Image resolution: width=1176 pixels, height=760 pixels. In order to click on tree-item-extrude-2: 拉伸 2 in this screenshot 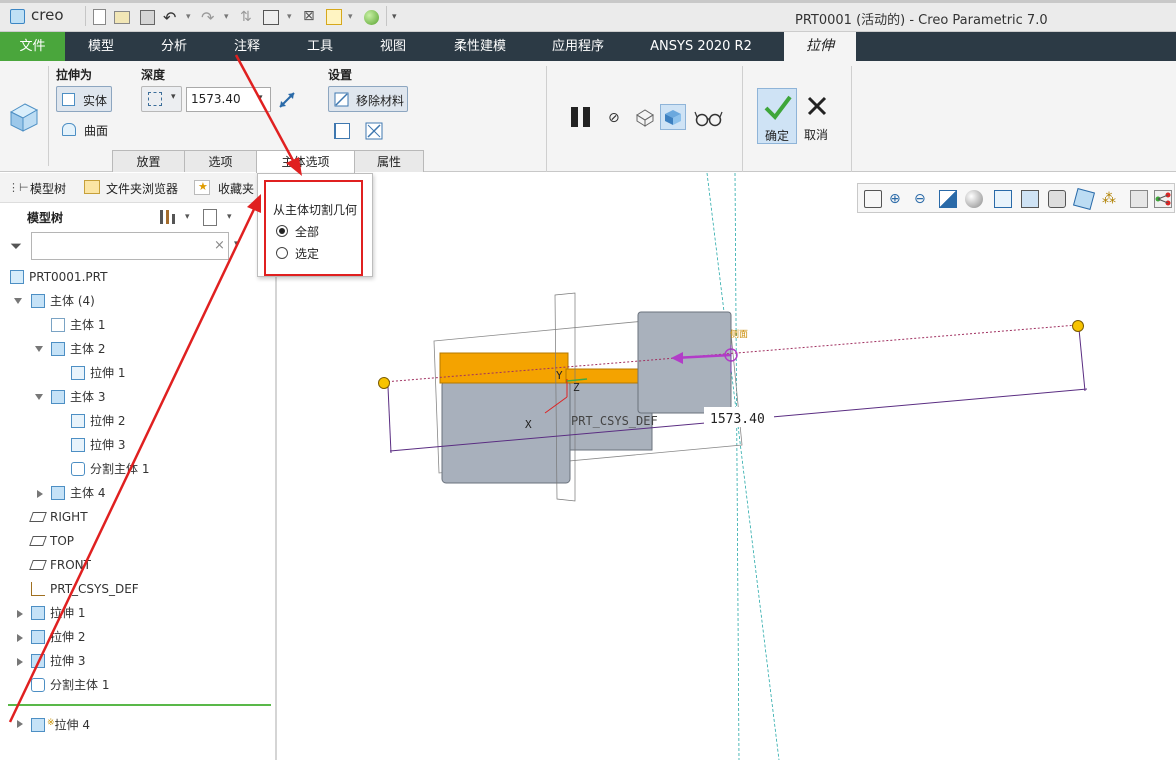, I will do `click(98, 421)`.